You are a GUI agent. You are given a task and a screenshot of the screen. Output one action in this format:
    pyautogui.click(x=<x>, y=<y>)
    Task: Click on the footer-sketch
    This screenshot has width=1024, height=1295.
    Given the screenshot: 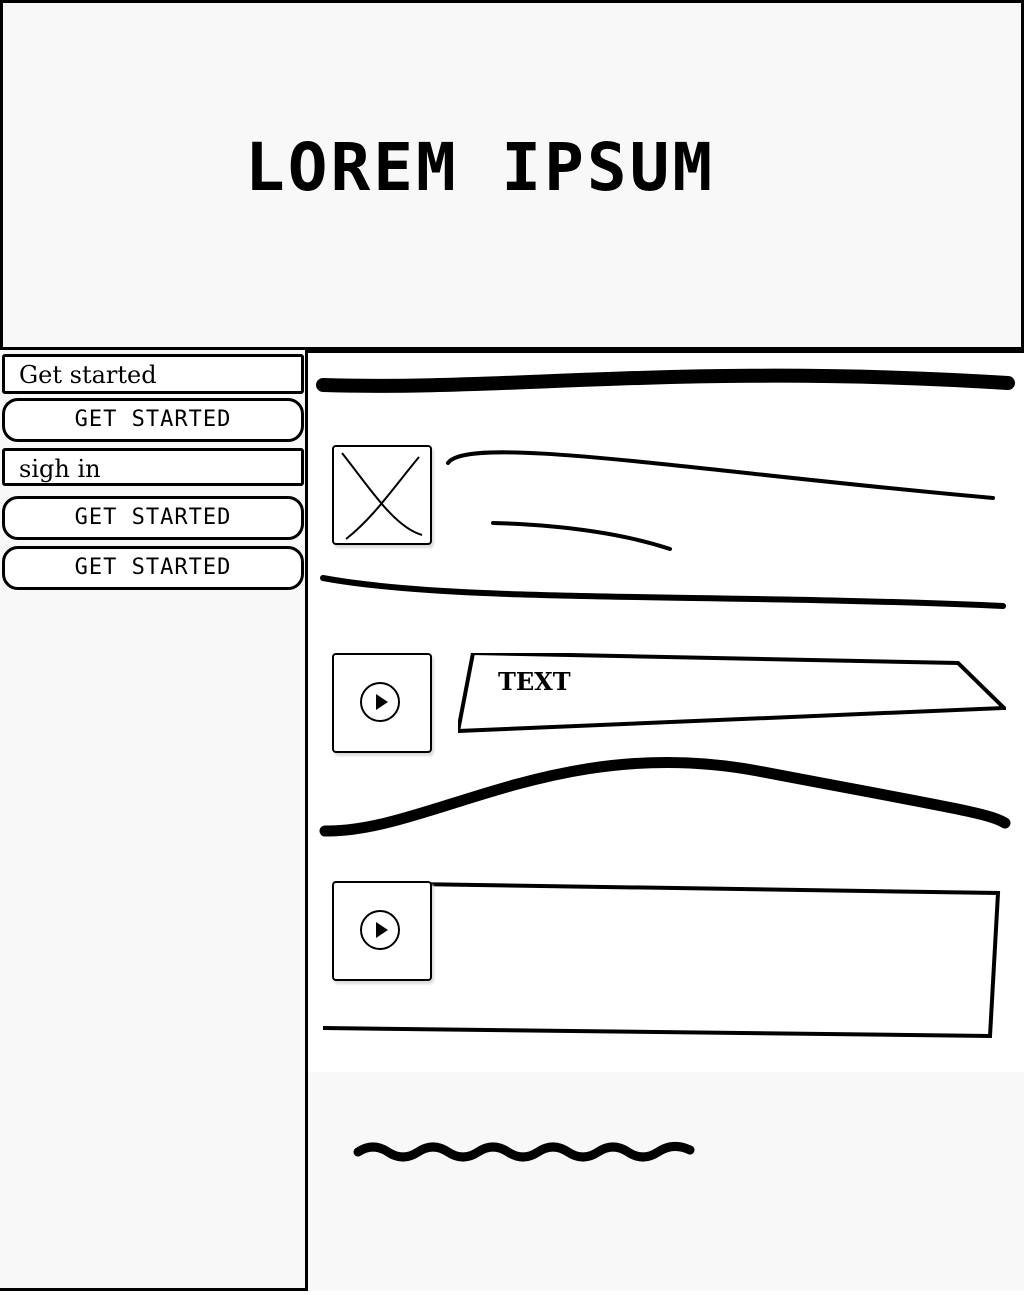 What is the action you would take?
    pyautogui.click(x=524, y=1152)
    